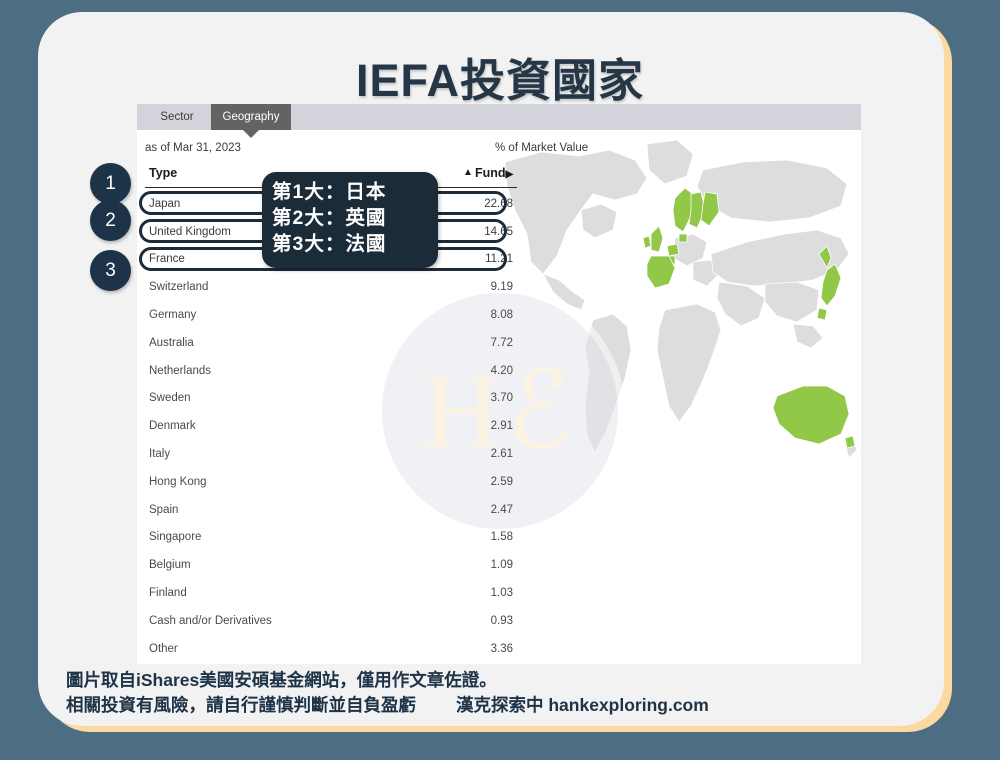 This screenshot has width=1000, height=760. I want to click on row-country-name: Cash and/or Derivatives, so click(210, 620).